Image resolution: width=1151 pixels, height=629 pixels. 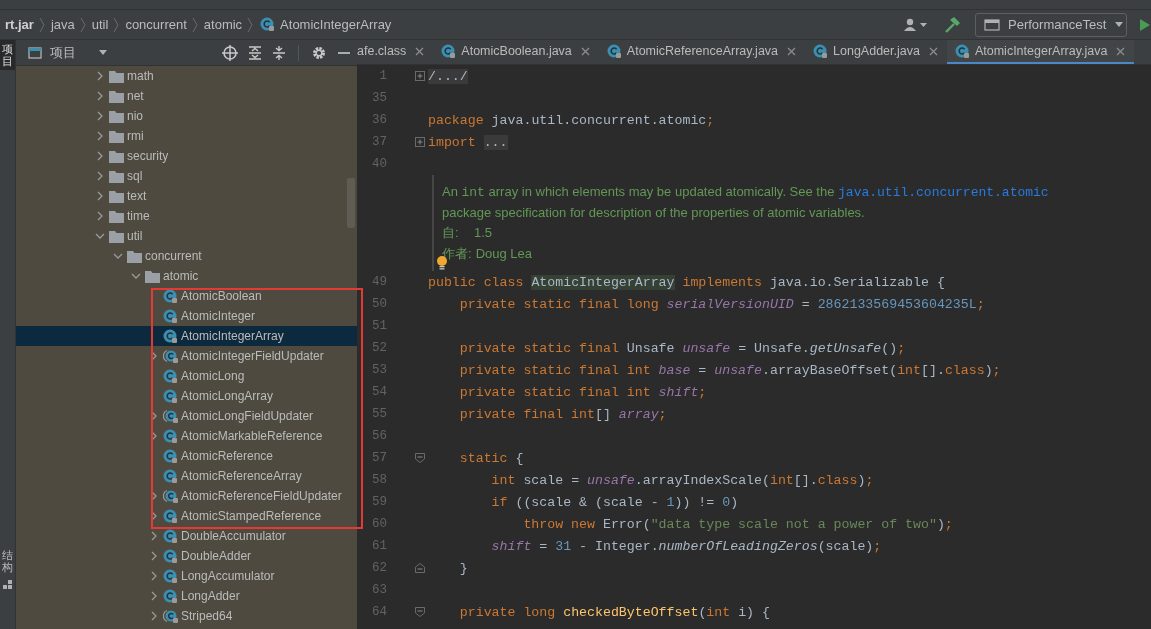 I want to click on line-number: 62, so click(x=379, y=568).